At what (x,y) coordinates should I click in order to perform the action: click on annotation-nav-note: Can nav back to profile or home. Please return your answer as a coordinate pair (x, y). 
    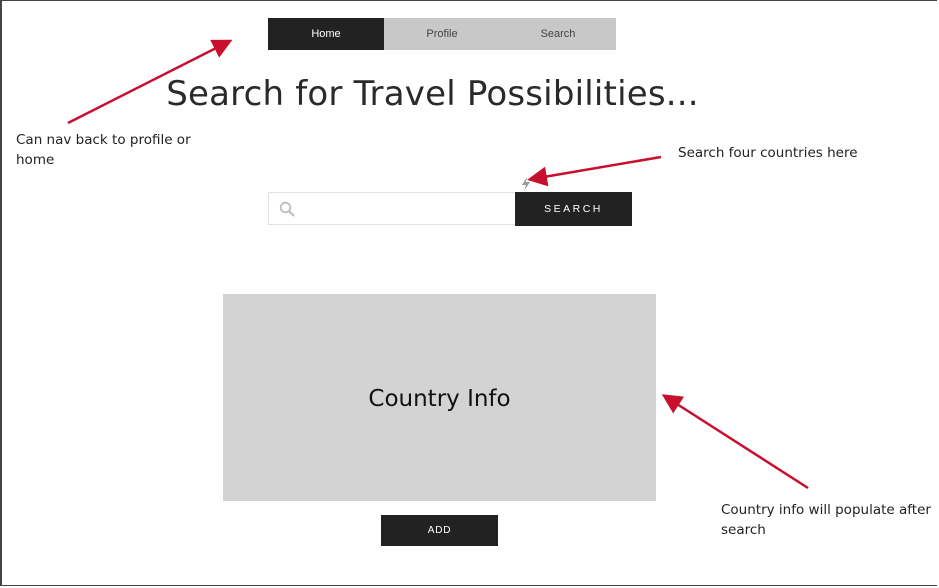
    Looking at the image, I should click on (103, 150).